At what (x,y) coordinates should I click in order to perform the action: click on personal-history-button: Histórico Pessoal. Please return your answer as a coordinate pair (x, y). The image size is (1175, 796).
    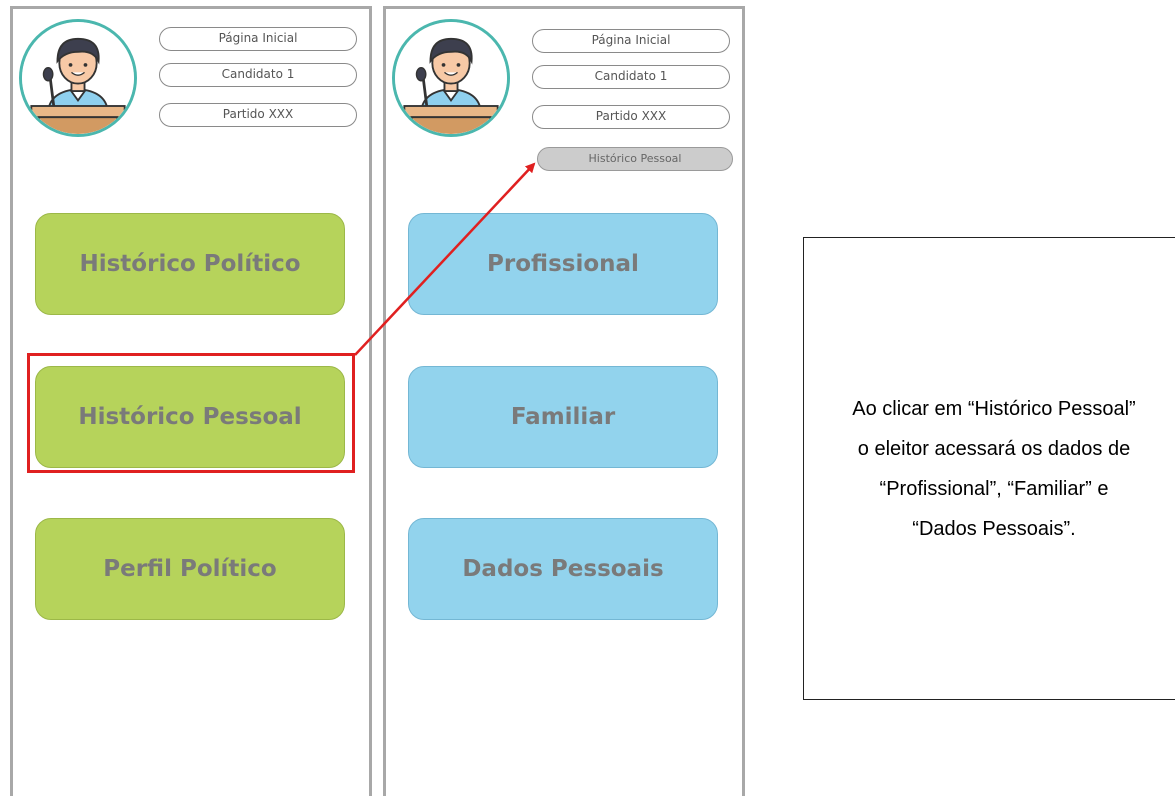
    Looking at the image, I should click on (190, 417).